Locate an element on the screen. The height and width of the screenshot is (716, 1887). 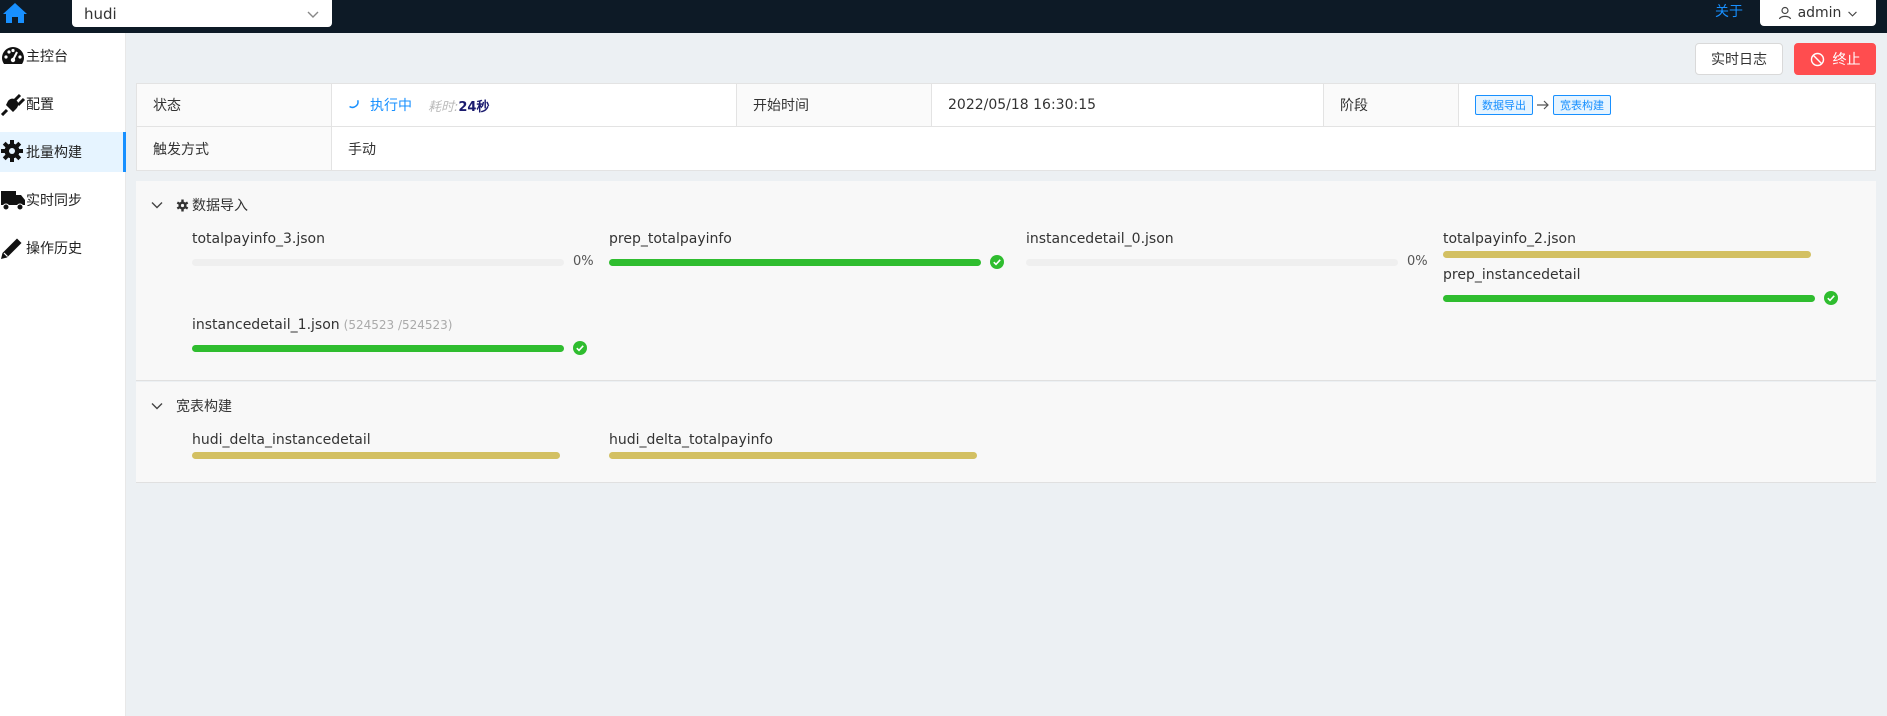
status-label: 状态 is located at coordinates (234, 105).